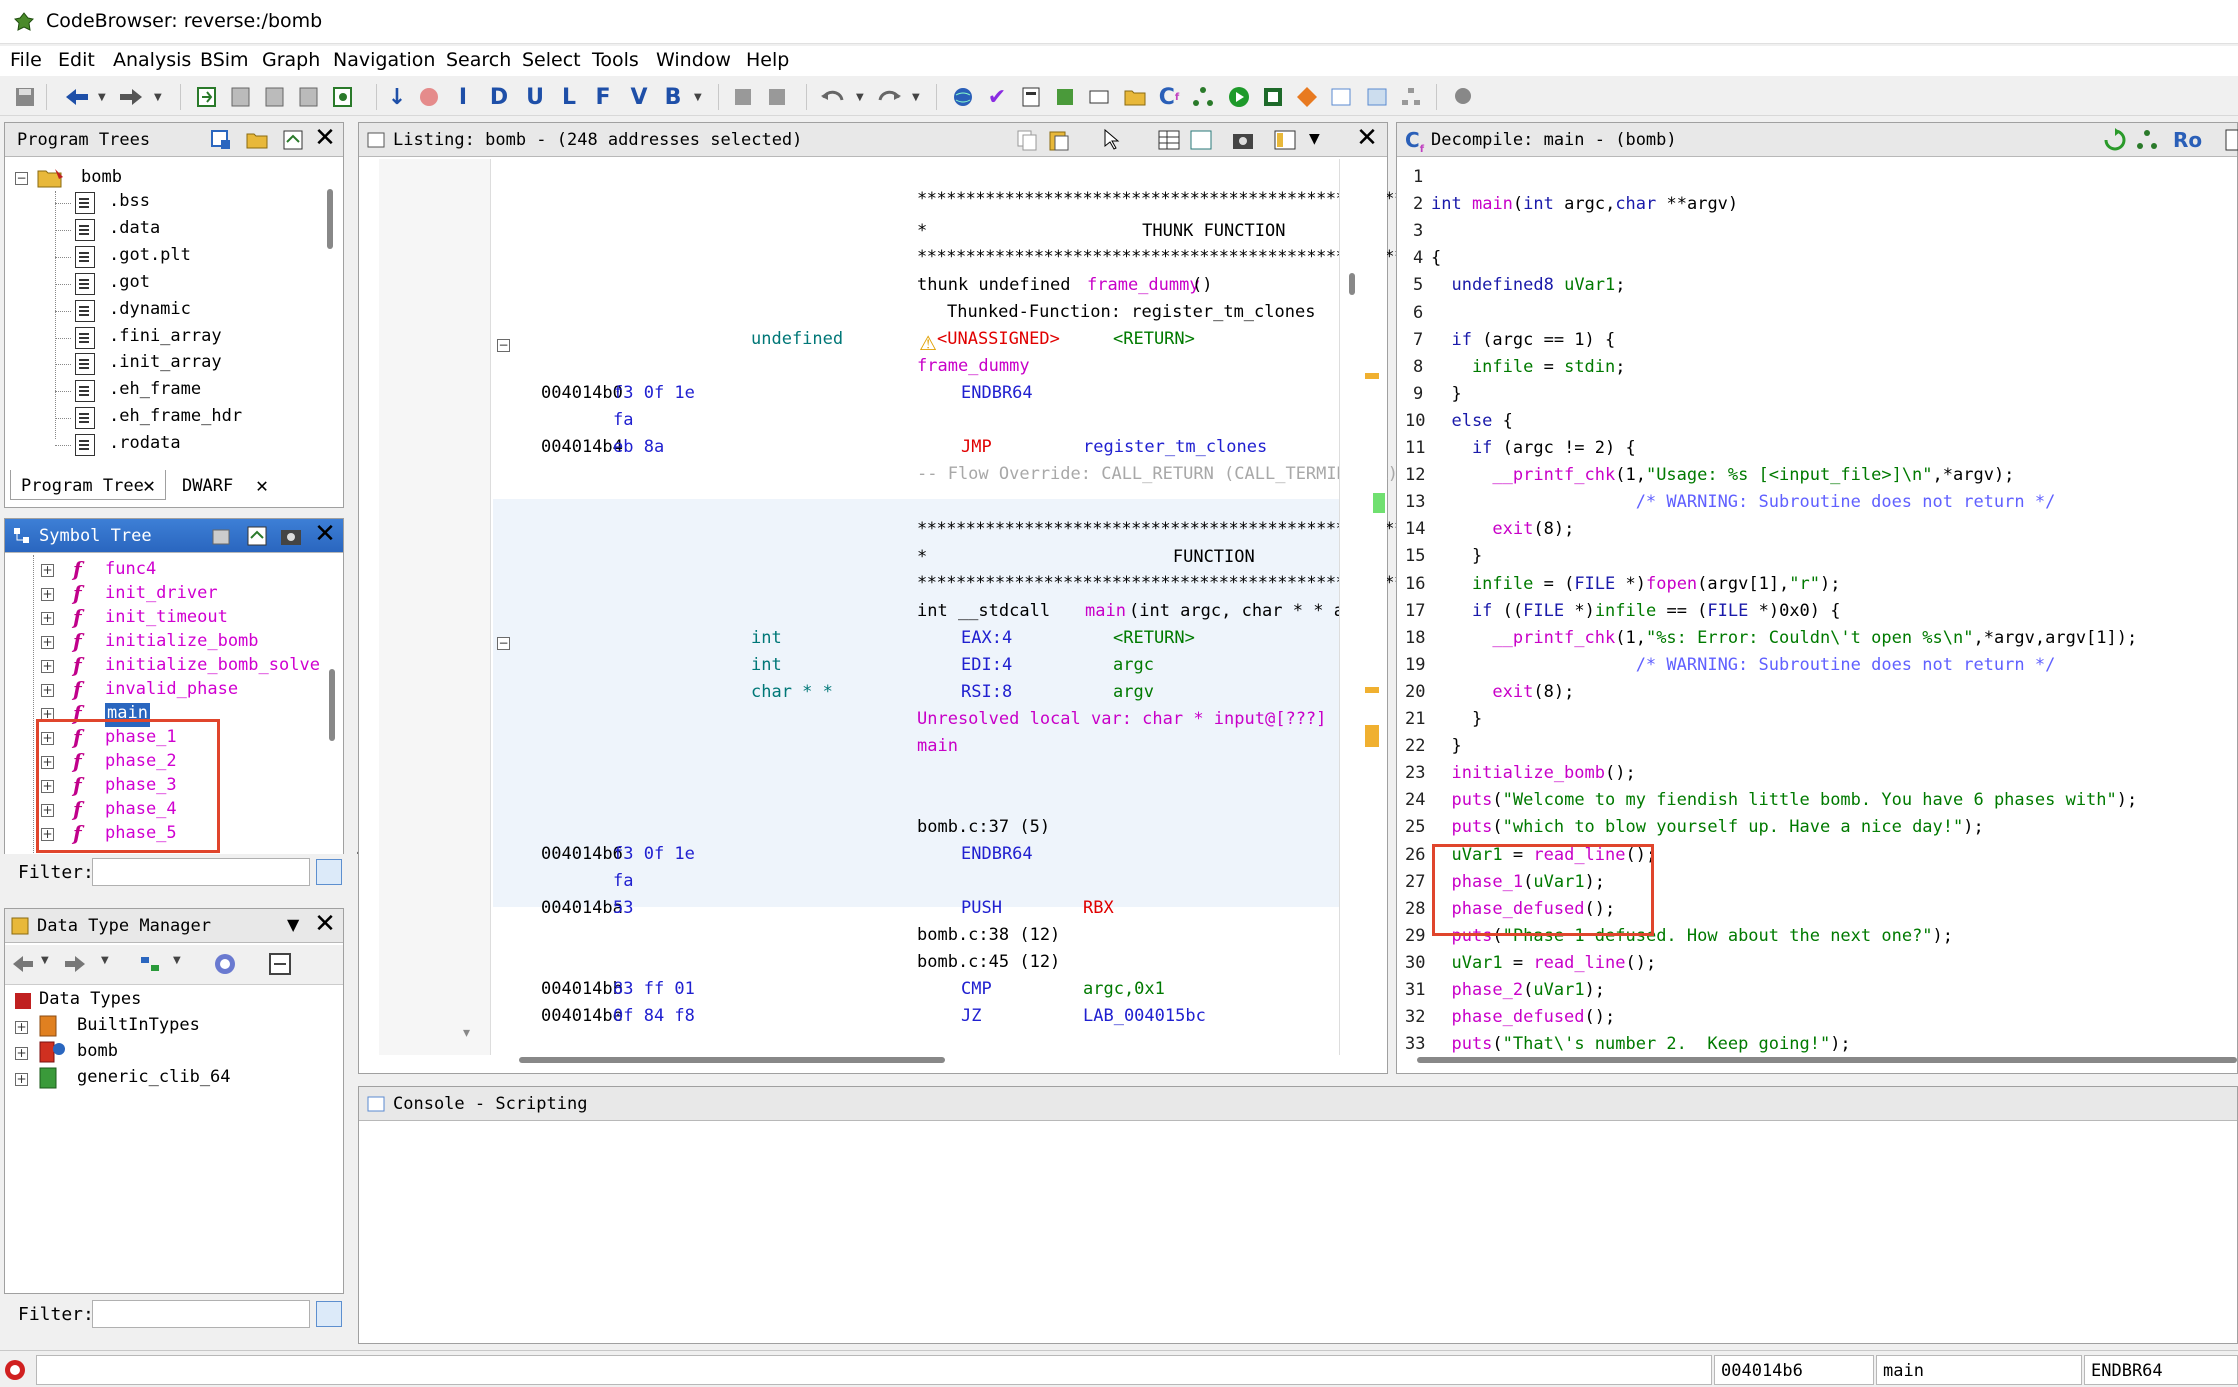 Image resolution: width=2238 pixels, height=1387 pixels. Describe the element at coordinates (129, 284) in the screenshot. I see `tree-item-got: .got` at that location.